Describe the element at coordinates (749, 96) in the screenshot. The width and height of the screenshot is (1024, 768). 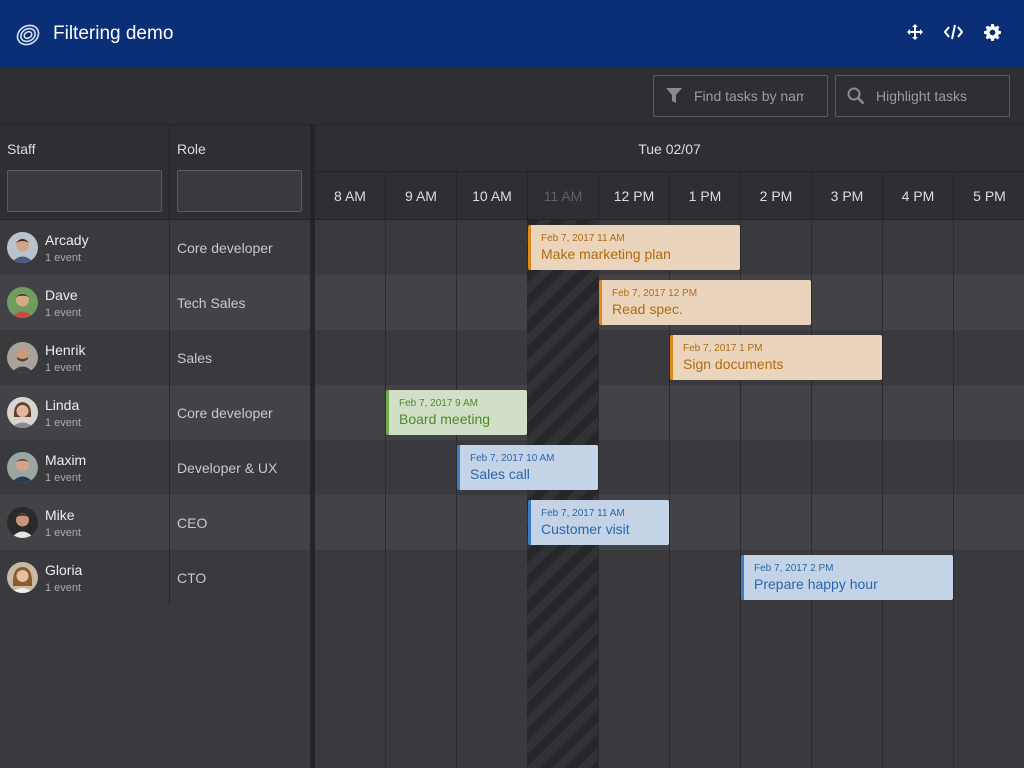
I see `filter-input` at that location.